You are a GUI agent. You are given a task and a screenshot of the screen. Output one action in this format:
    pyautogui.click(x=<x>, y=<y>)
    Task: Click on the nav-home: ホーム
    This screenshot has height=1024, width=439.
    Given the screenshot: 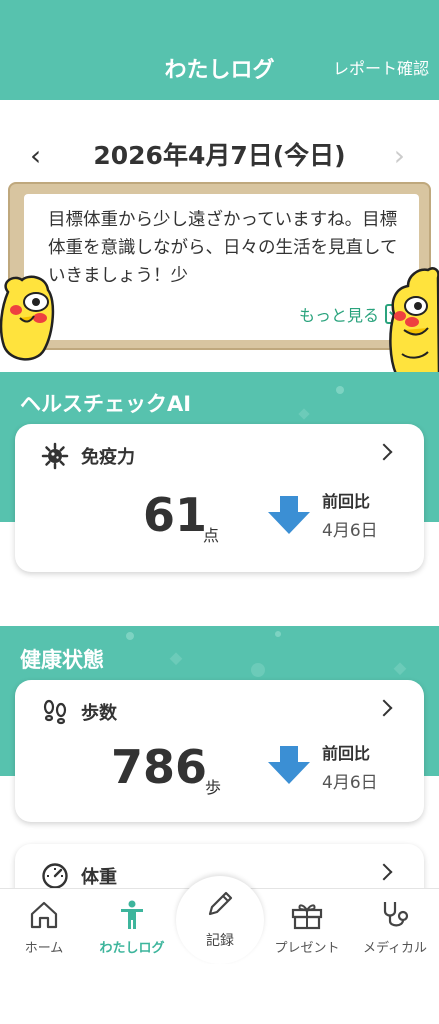 What is the action you would take?
    pyautogui.click(x=44, y=927)
    